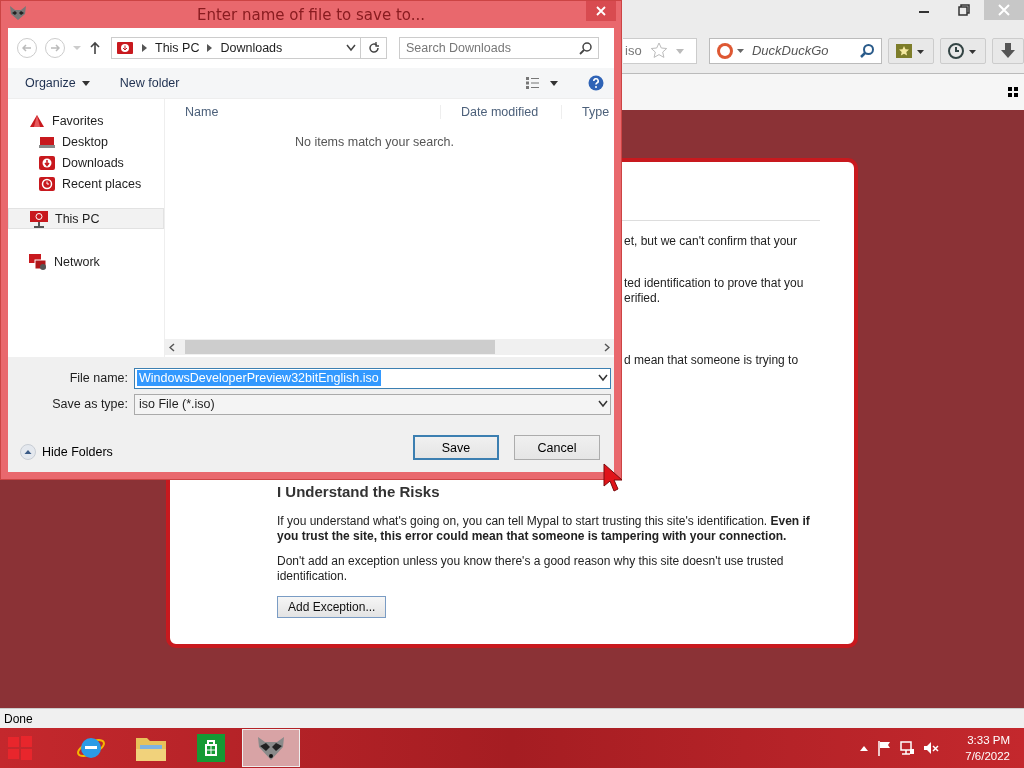 The image size is (1024, 768). What do you see at coordinates (86, 183) in the screenshot?
I see `sidebar-item: Recent places` at bounding box center [86, 183].